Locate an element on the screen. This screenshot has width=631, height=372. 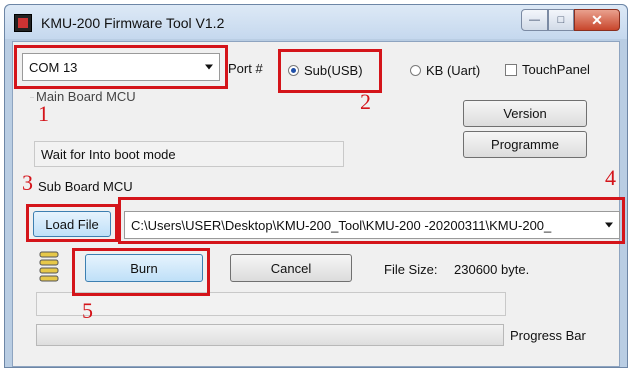
highlight-file-path is located at coordinates (371, 220).